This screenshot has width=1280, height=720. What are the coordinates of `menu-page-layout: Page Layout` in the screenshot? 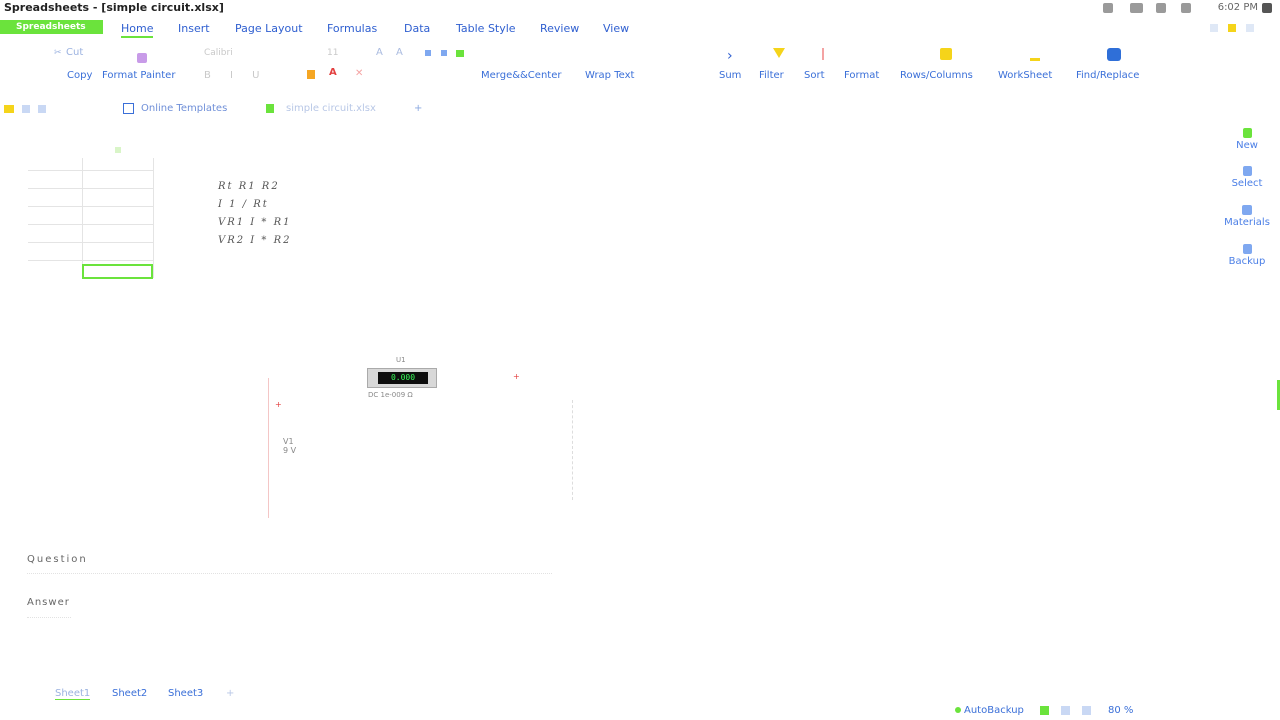 It's located at (269, 28).